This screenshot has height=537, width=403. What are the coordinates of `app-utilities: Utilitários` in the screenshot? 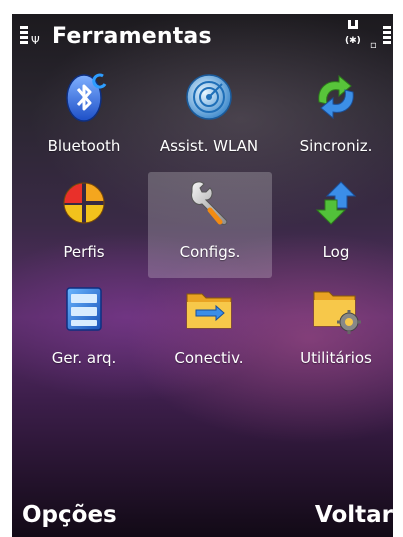 It's located at (336, 330).